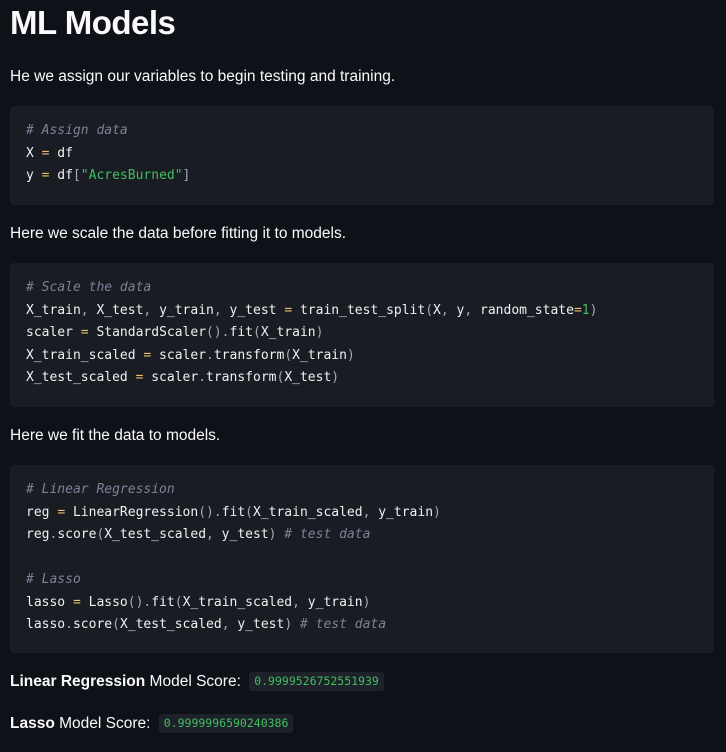 Image resolution: width=726 pixels, height=752 pixels. Describe the element at coordinates (585, 310) in the screenshot. I see `code-token: 1` at that location.